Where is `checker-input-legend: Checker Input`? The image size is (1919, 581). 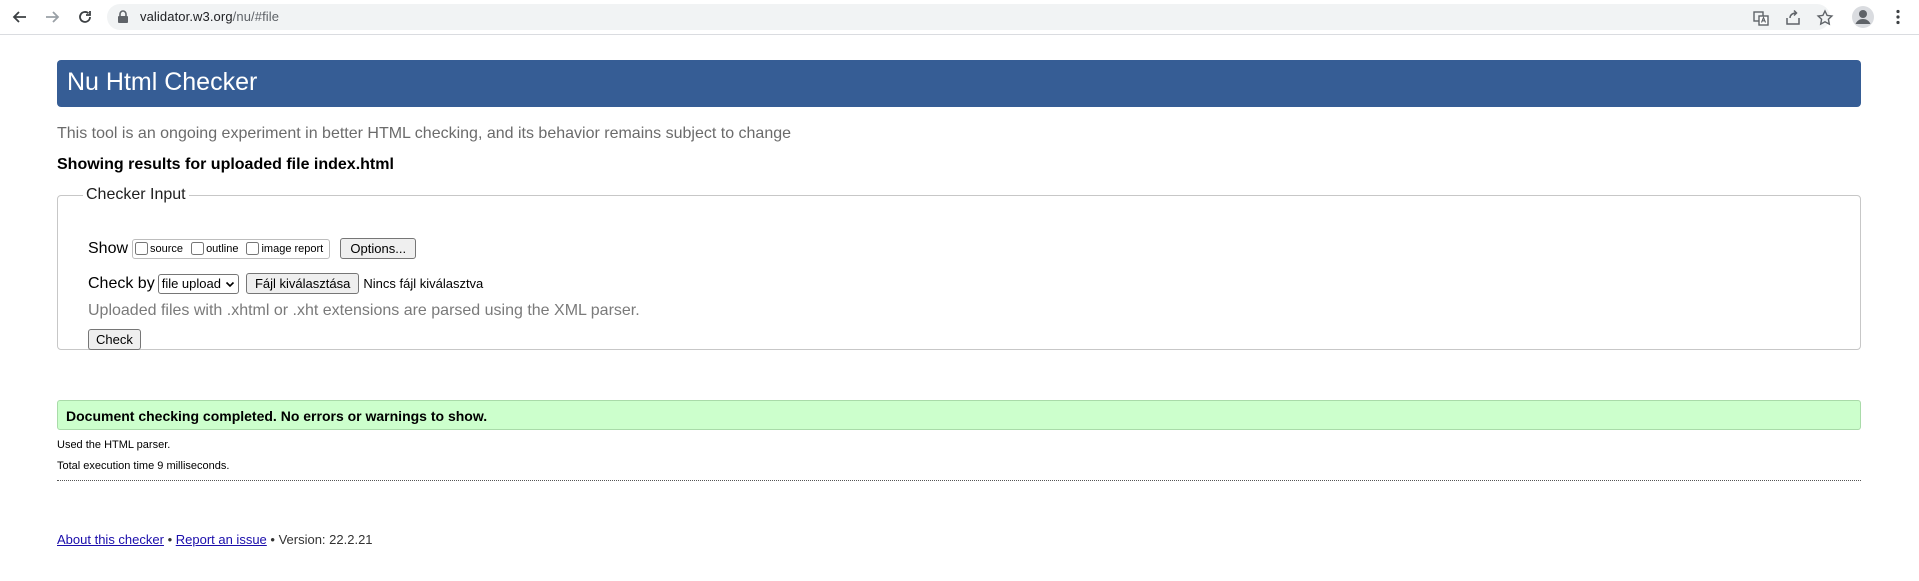 checker-input-legend: Checker Input is located at coordinates (136, 194).